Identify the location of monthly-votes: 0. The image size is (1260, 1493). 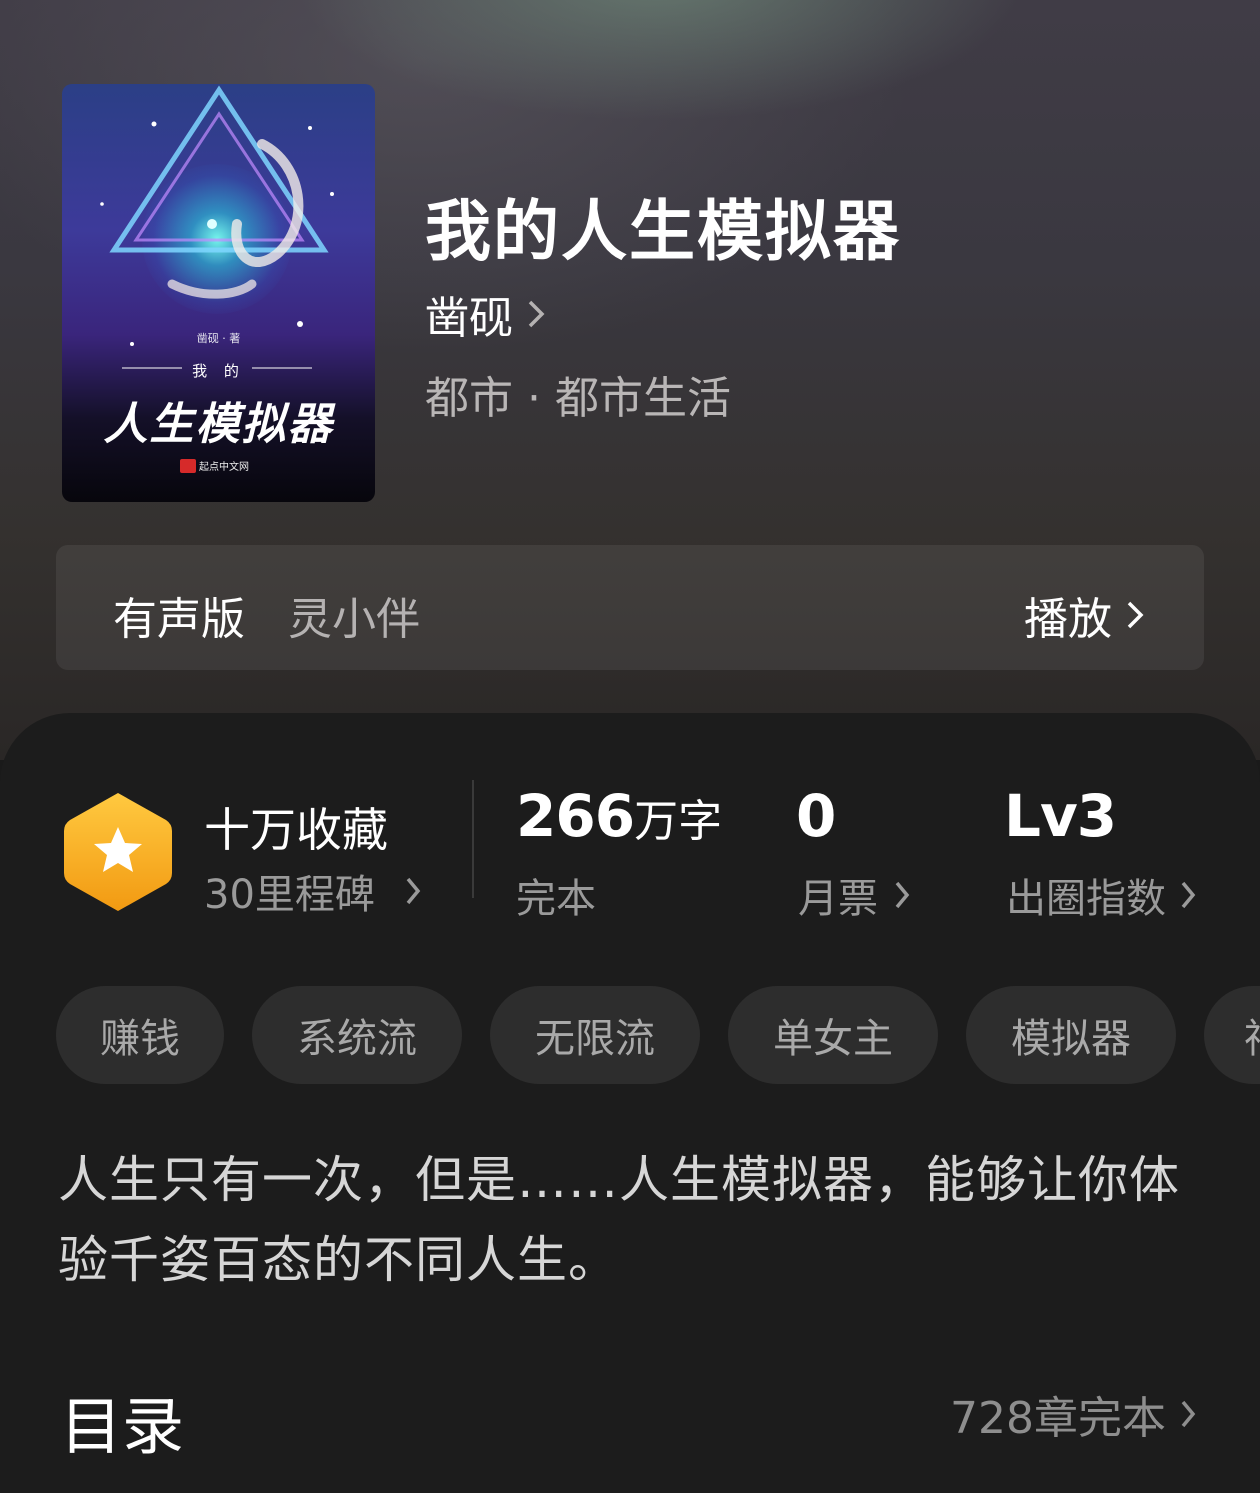
(816, 816).